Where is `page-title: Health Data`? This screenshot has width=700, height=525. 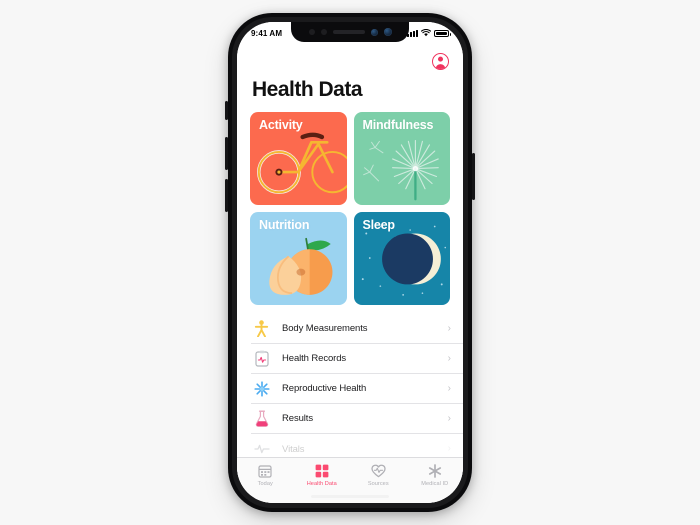
page-title: Health Data is located at coordinates (307, 89).